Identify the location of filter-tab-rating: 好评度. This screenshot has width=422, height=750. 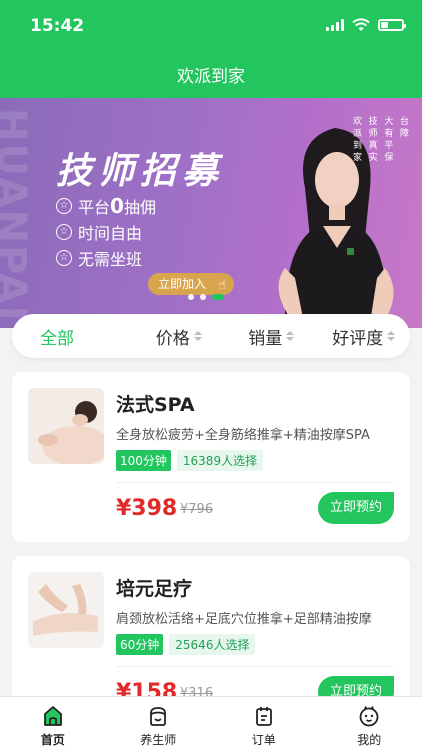
(364, 336).